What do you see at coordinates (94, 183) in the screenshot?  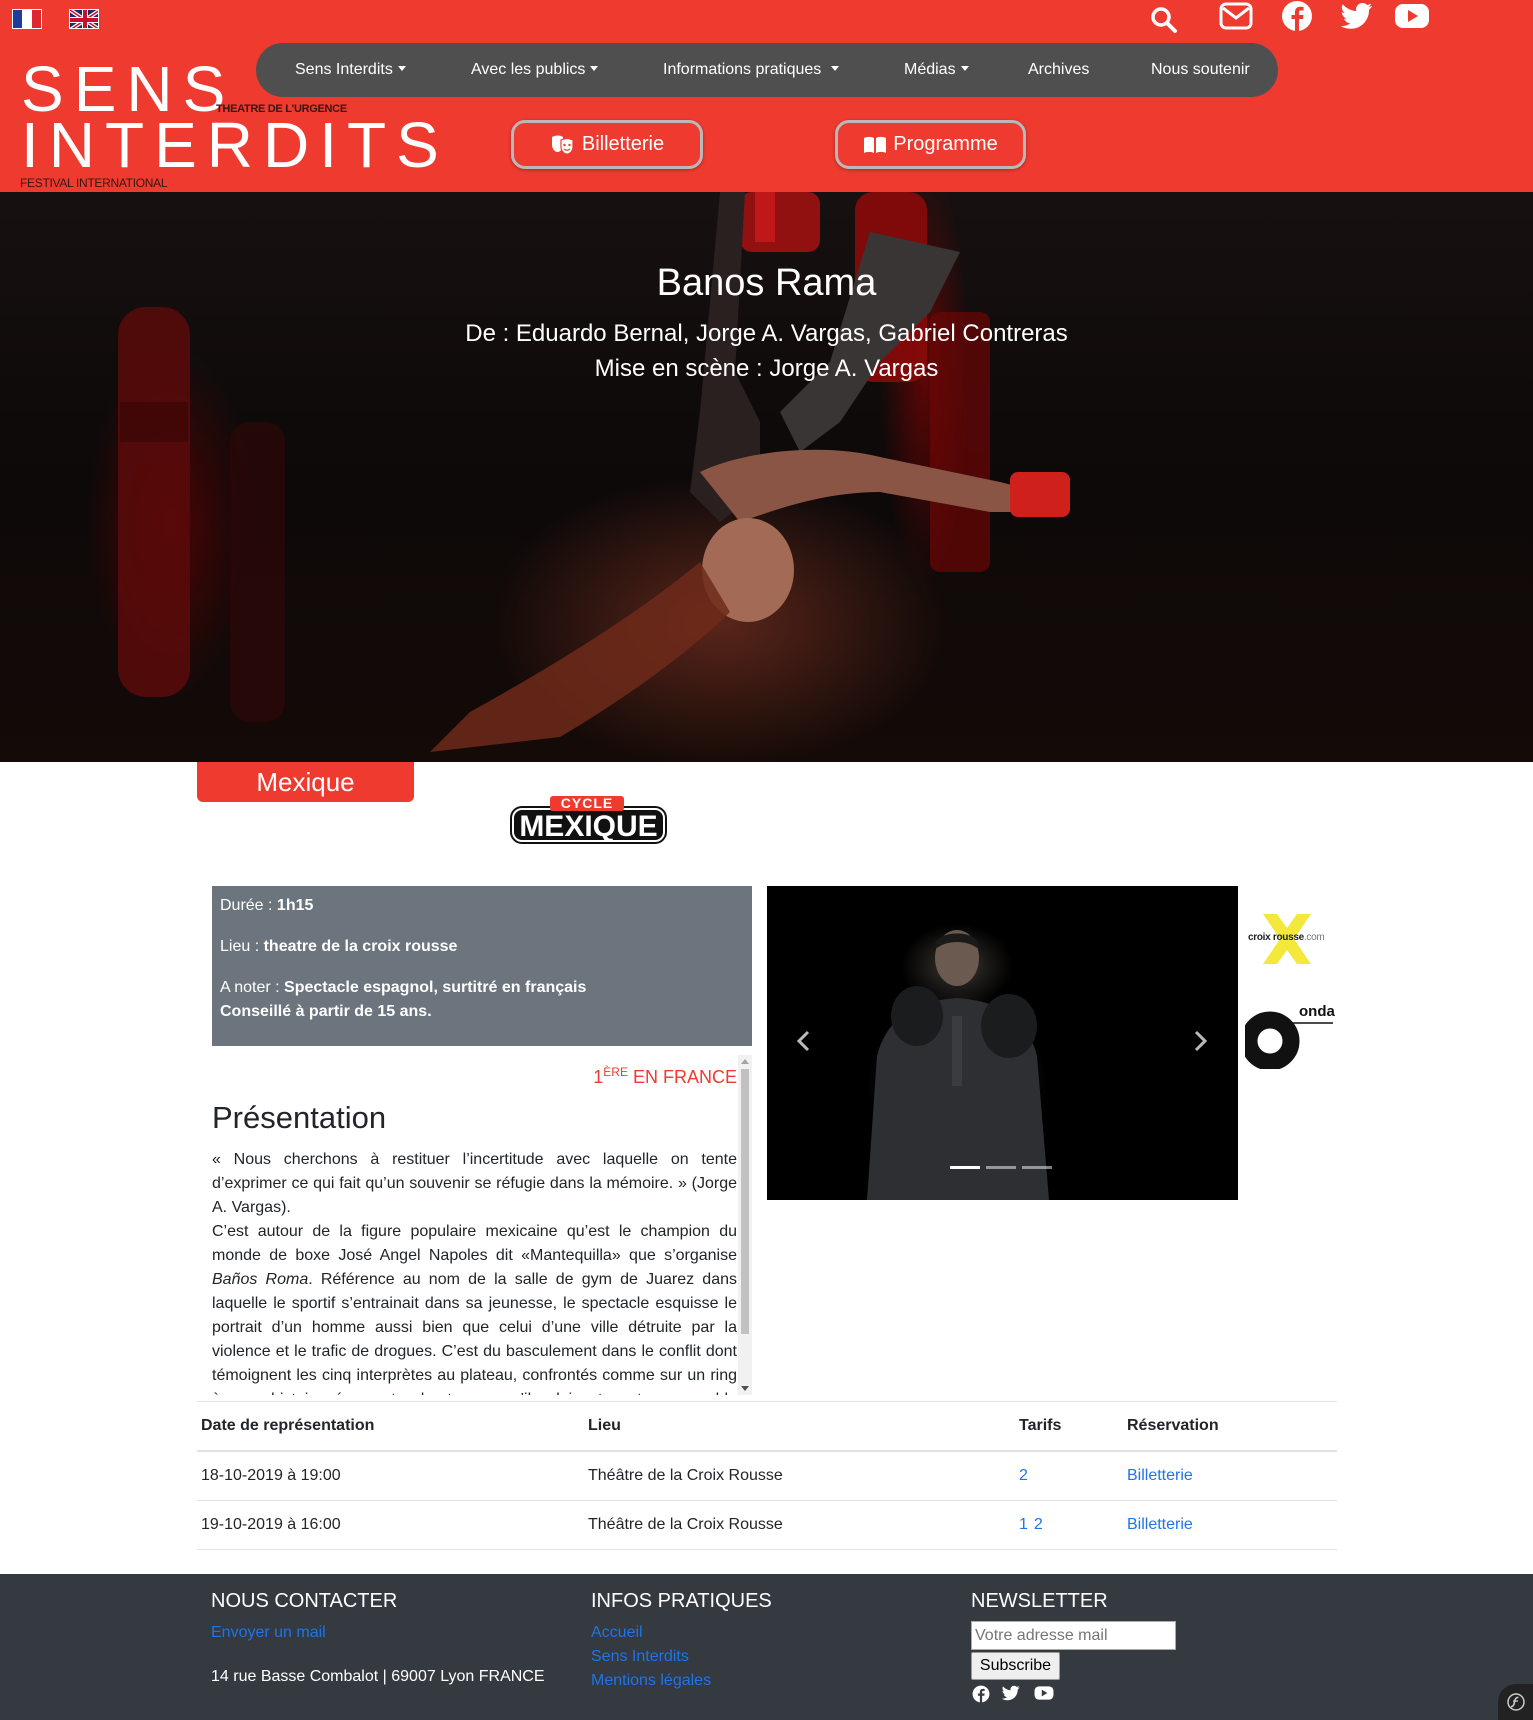 I see `logo-tagline: FESTIVAL INTERNATIONAL` at bounding box center [94, 183].